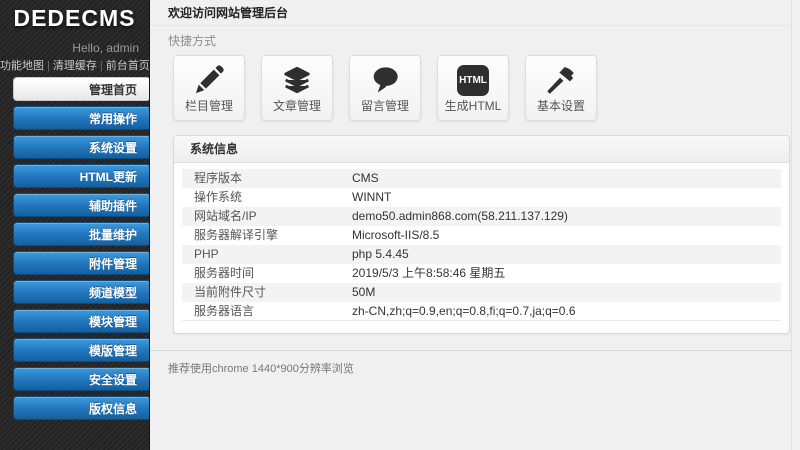 The width and height of the screenshot is (800, 450). What do you see at coordinates (224, 311) in the screenshot?
I see `info-label: 服务器语言` at bounding box center [224, 311].